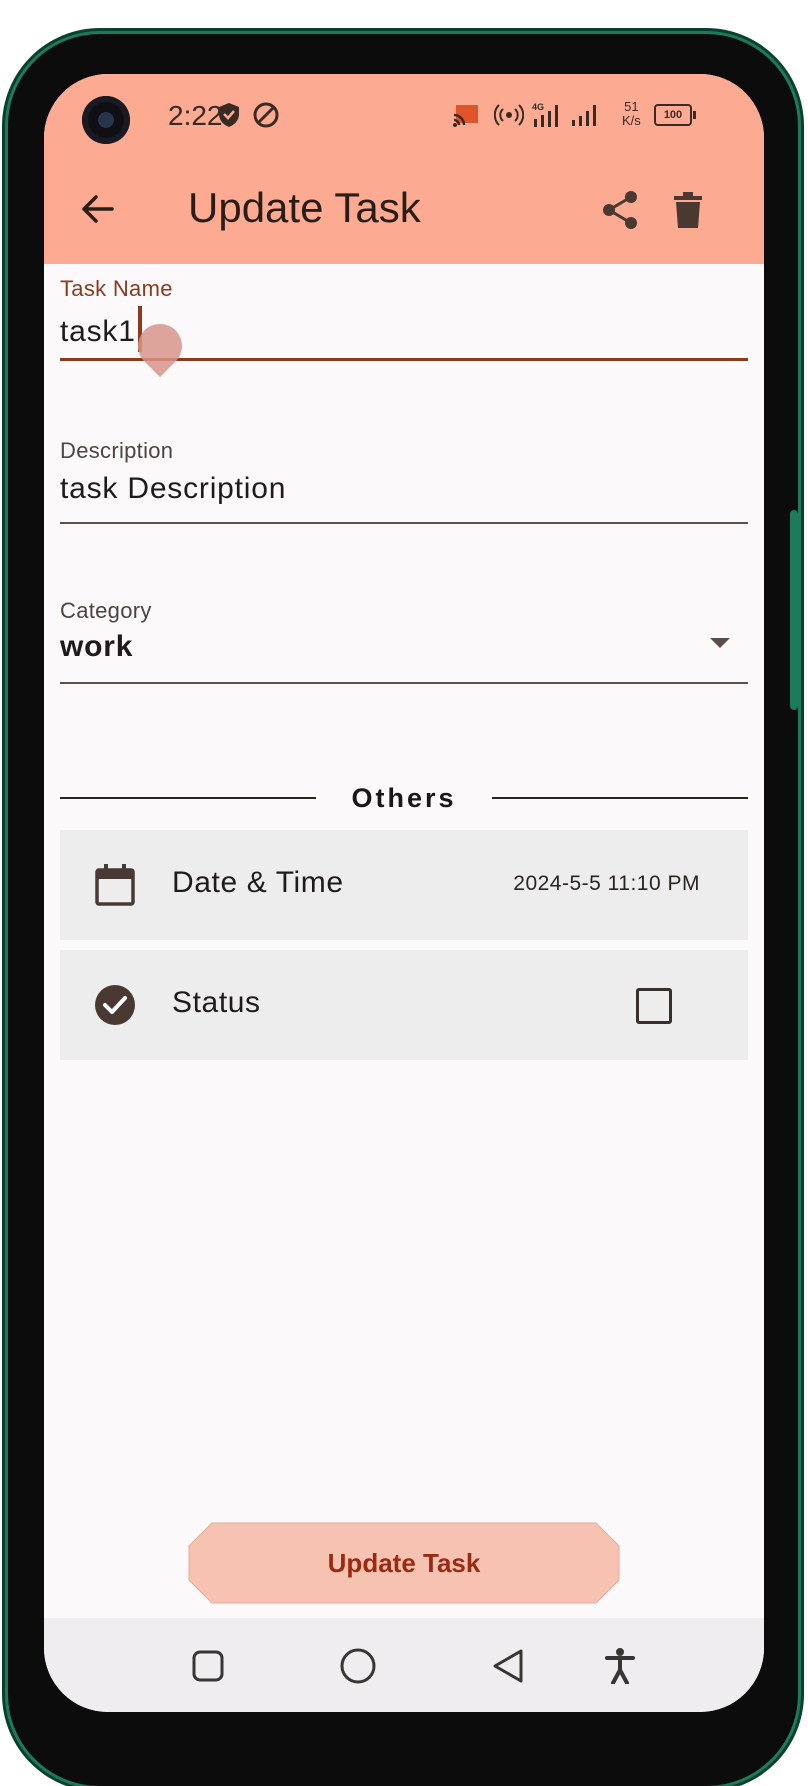 This screenshot has height=1786, width=808. What do you see at coordinates (229, 115) in the screenshot?
I see `shield-icon` at bounding box center [229, 115].